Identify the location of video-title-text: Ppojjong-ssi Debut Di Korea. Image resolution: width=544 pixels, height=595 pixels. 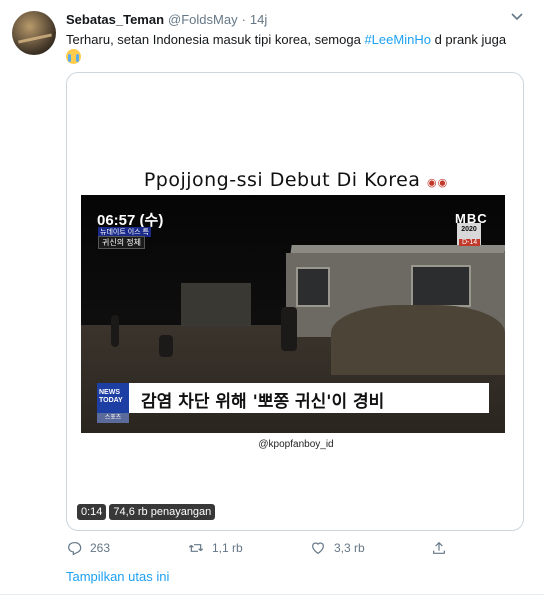
(282, 180).